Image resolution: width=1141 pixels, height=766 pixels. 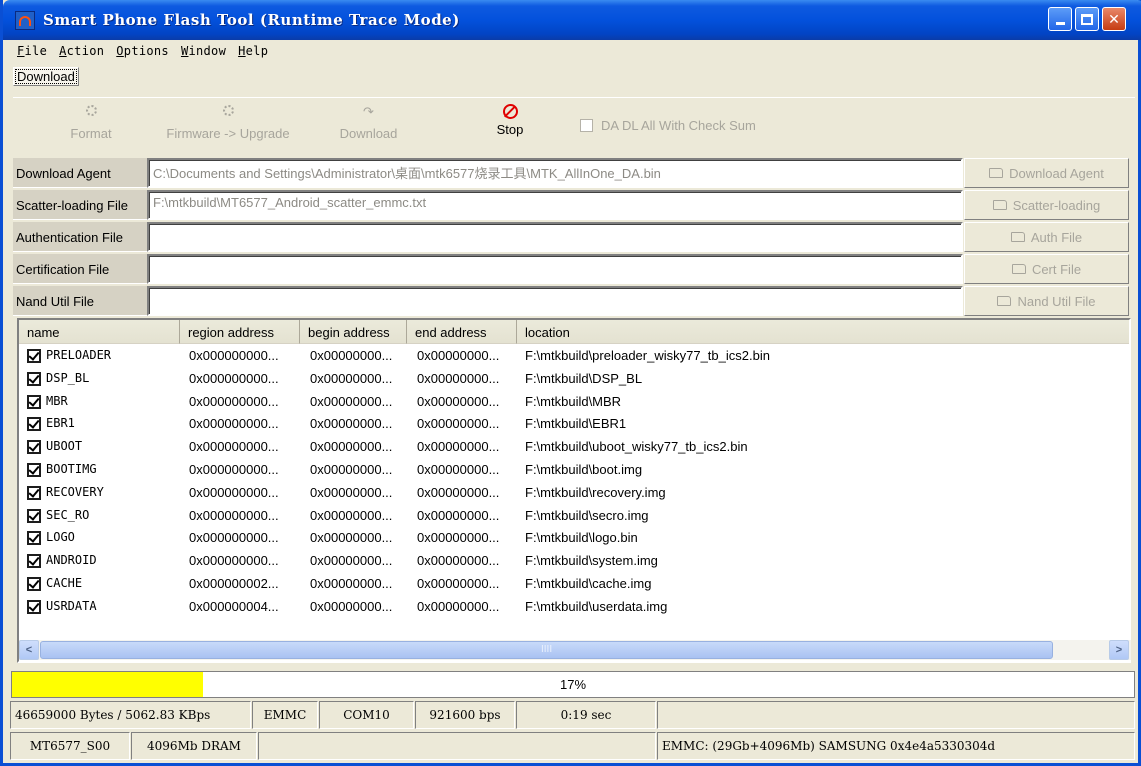 What do you see at coordinates (510, 117) in the screenshot?
I see `stop-button: Stop` at bounding box center [510, 117].